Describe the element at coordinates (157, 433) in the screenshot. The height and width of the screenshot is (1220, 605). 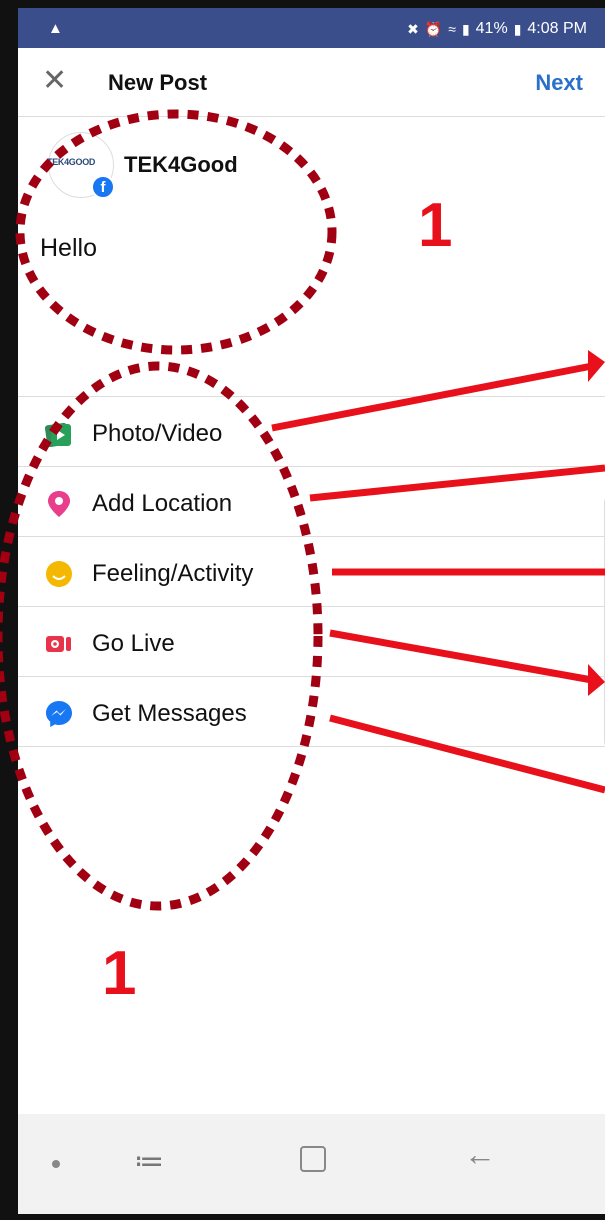
I see `option-label: Photo/Video` at that location.